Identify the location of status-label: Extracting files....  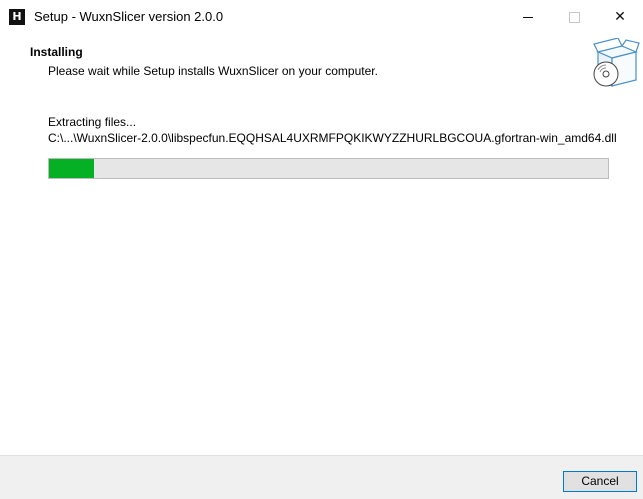
(92, 122).